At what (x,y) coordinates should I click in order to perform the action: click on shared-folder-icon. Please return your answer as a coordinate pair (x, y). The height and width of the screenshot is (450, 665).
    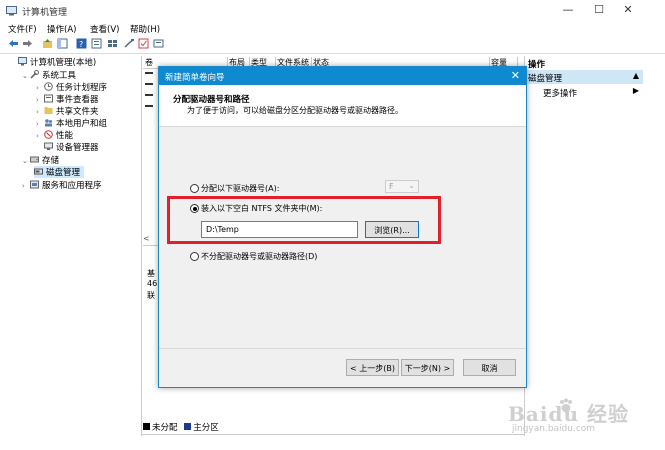
    Looking at the image, I should click on (48, 110).